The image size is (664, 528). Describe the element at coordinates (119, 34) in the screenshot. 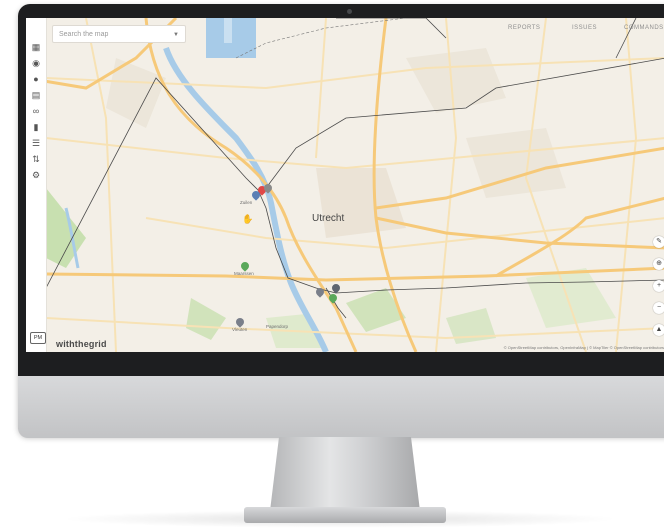

I see `search-input: Search the map ▼` at that location.